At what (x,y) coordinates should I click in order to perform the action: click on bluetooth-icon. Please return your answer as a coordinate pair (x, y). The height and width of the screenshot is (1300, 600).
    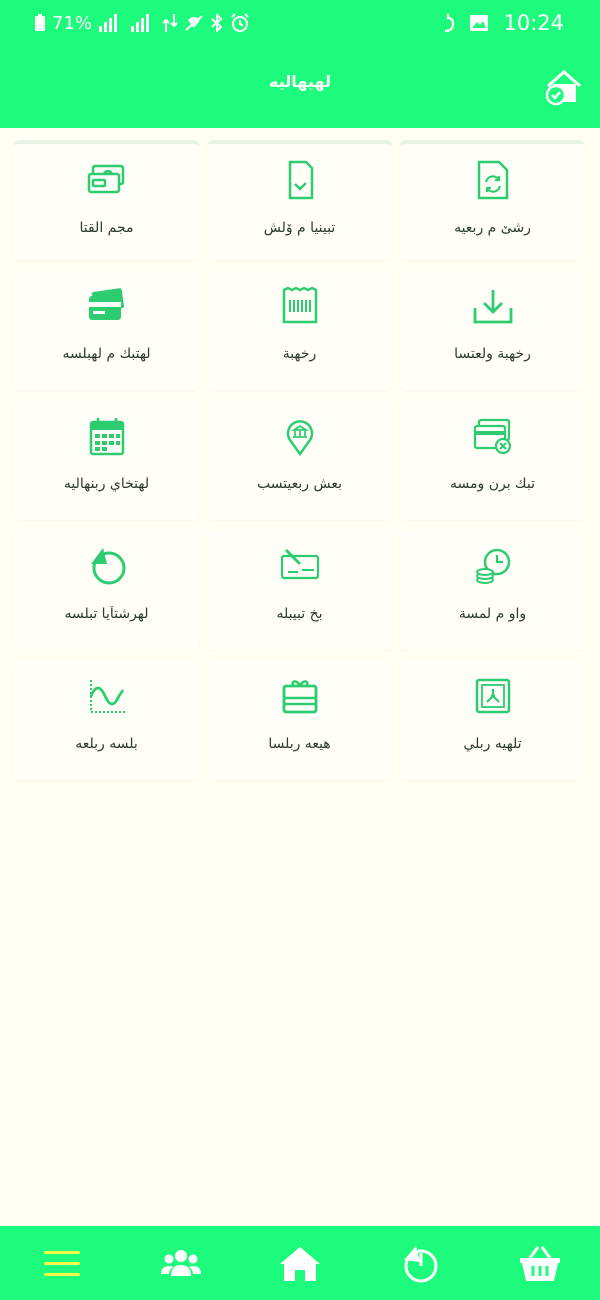
    Looking at the image, I should click on (217, 23).